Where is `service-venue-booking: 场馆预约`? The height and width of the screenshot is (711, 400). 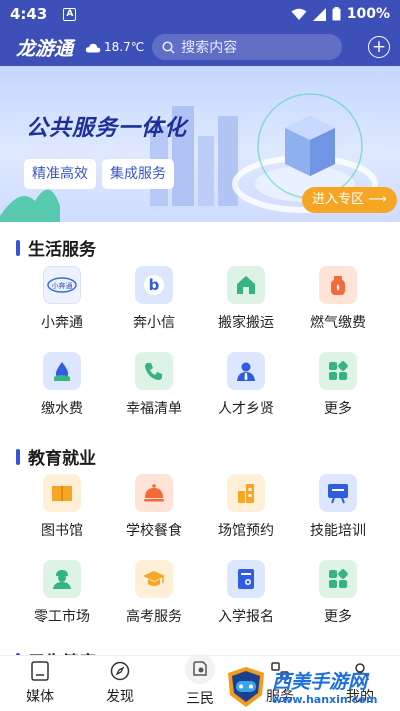
service-venue-booking: 场馆预约 is located at coordinates (246, 507).